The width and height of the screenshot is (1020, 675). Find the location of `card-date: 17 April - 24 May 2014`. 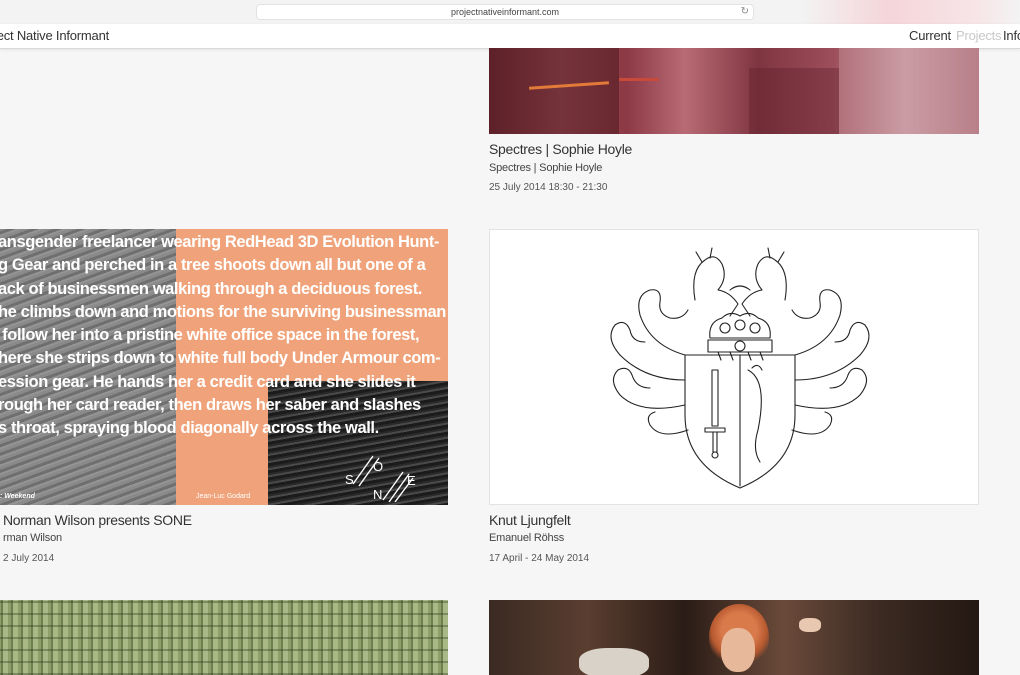

card-date: 17 April - 24 May 2014 is located at coordinates (539, 558).